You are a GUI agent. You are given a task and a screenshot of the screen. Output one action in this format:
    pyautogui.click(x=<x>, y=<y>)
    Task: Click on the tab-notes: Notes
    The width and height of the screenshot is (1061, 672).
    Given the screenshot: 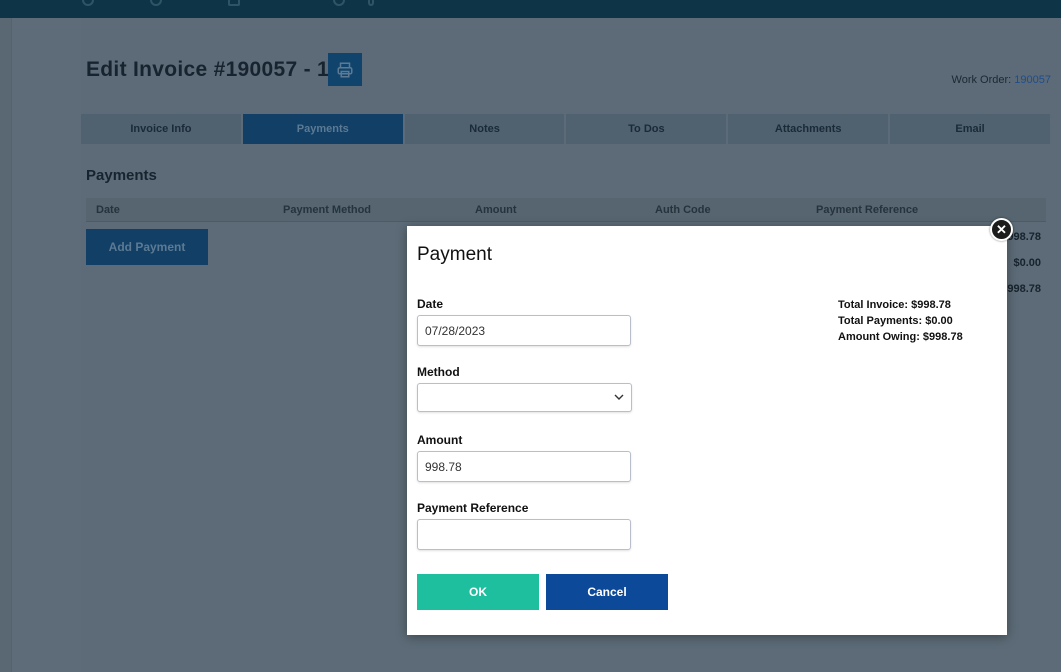 What is the action you would take?
    pyautogui.click(x=484, y=129)
    